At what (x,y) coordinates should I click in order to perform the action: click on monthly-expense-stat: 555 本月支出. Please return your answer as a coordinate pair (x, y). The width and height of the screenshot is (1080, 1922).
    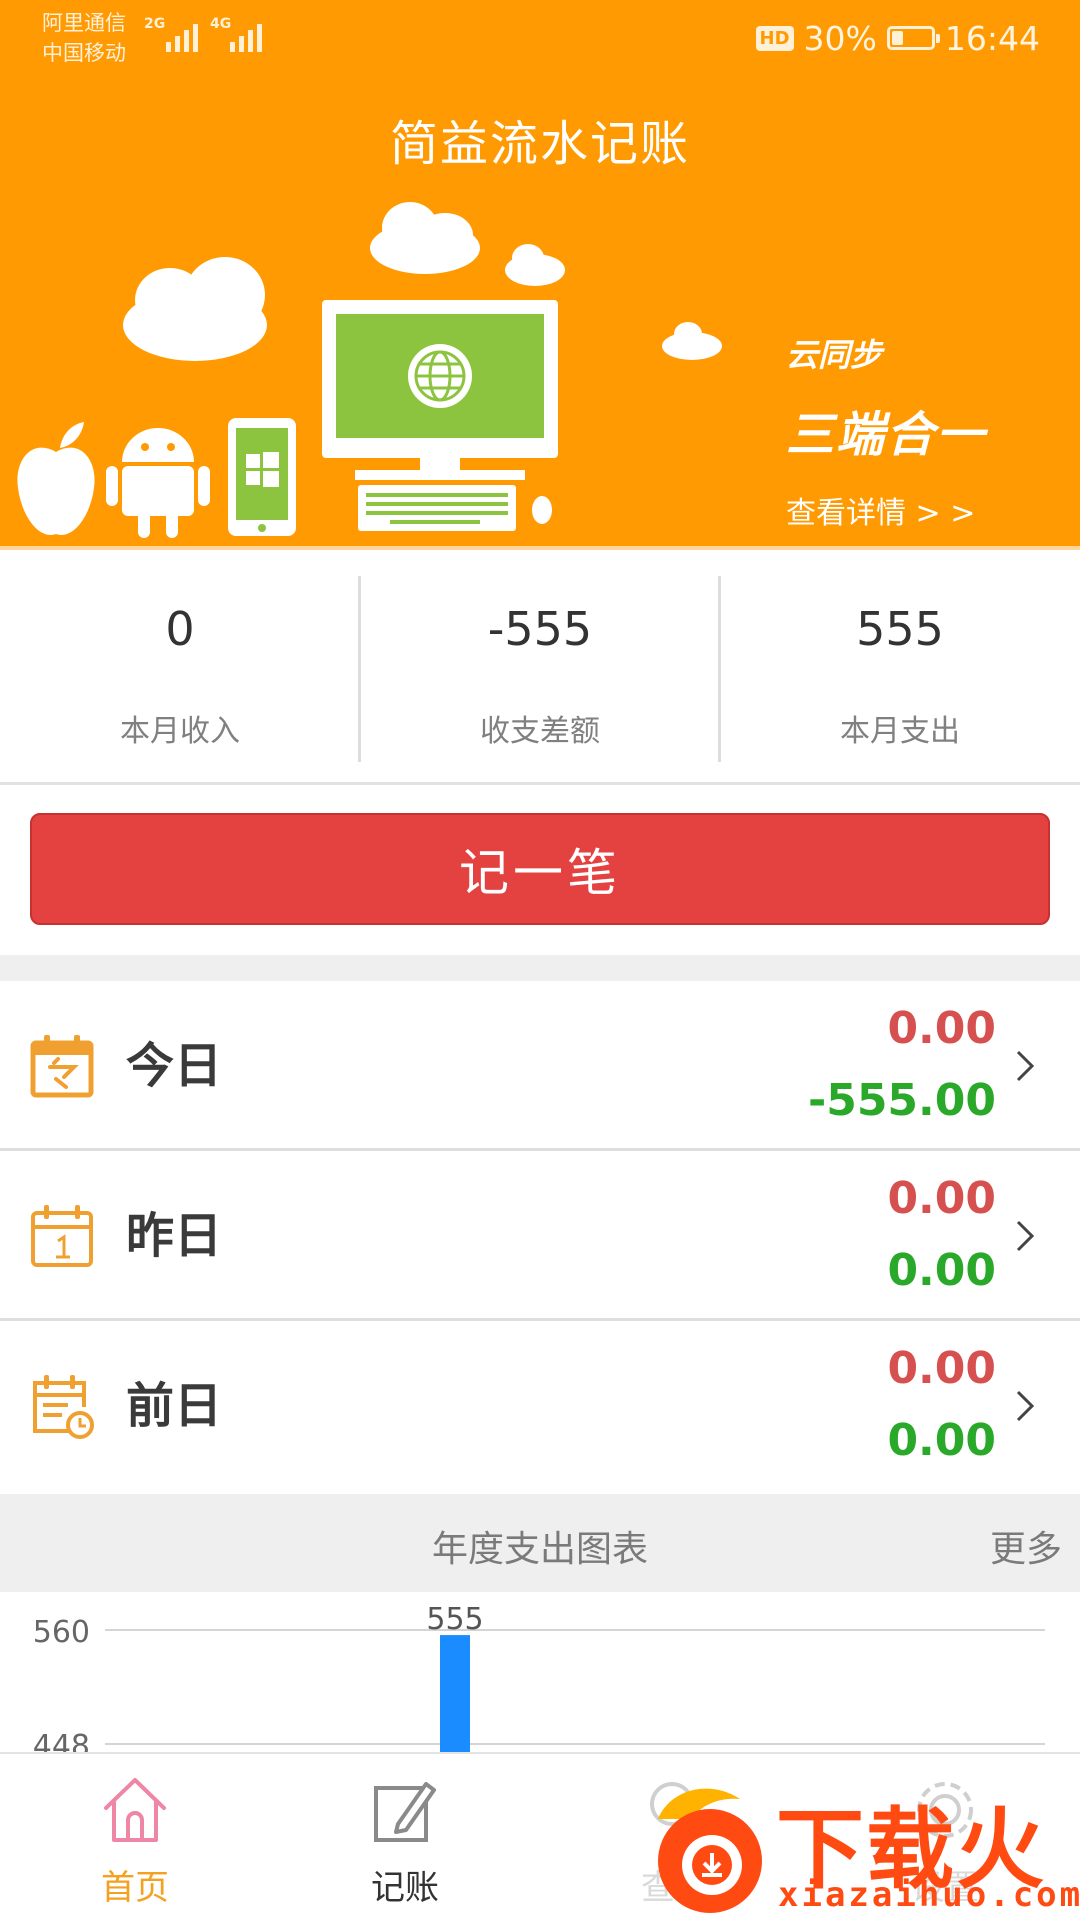
    Looking at the image, I should click on (900, 669).